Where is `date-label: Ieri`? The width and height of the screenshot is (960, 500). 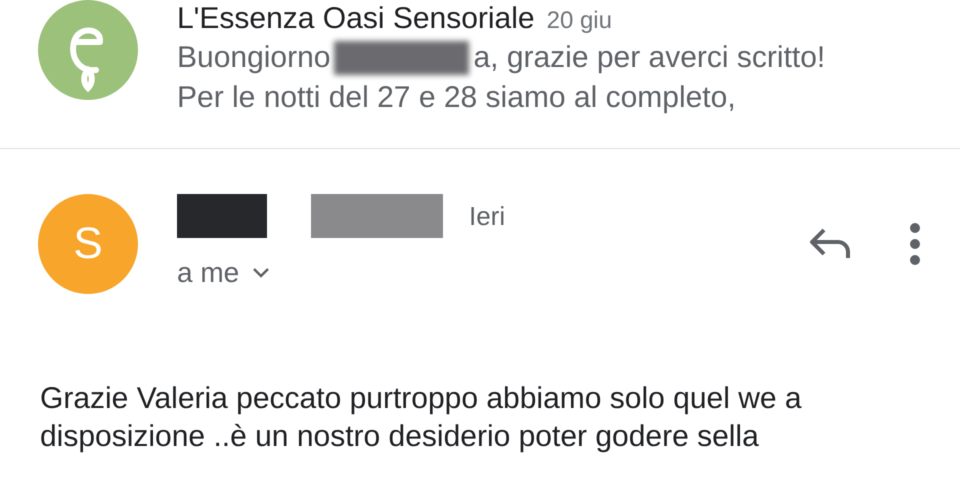
date-label: Ieri is located at coordinates (487, 216).